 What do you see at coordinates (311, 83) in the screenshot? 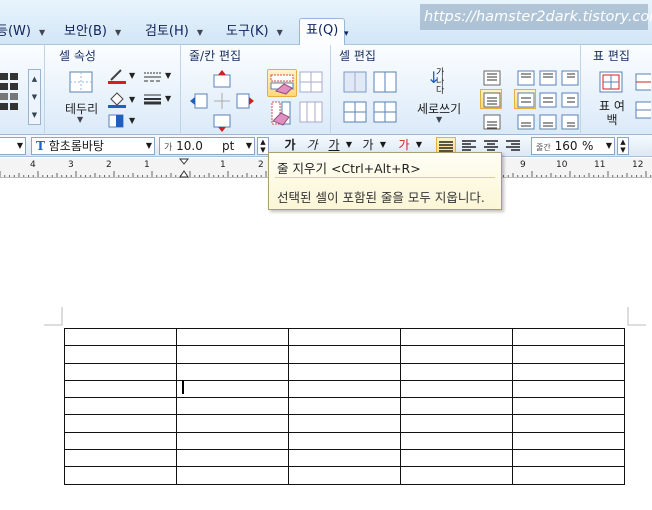
I see `split-row-icon` at bounding box center [311, 83].